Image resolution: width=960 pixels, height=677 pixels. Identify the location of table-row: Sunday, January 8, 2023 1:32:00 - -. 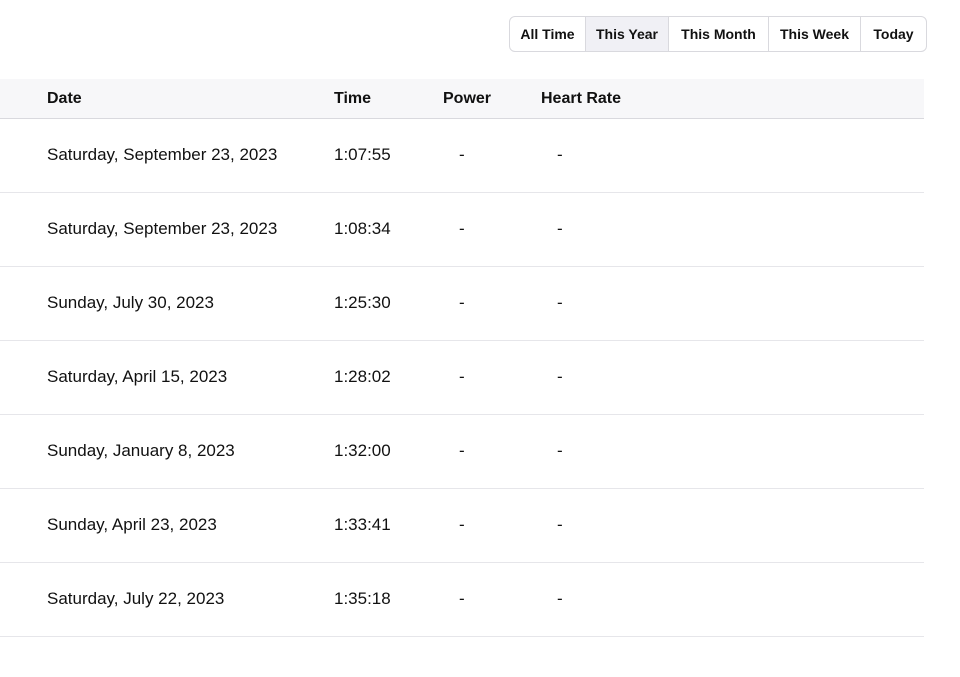
(462, 452).